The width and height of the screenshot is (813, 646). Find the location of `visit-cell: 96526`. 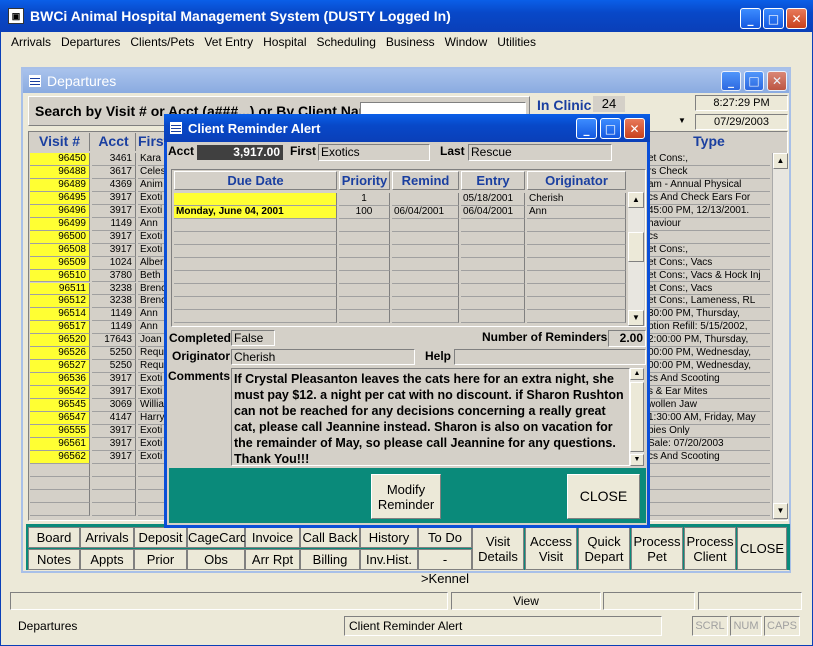

visit-cell: 96526 is located at coordinates (60, 354).